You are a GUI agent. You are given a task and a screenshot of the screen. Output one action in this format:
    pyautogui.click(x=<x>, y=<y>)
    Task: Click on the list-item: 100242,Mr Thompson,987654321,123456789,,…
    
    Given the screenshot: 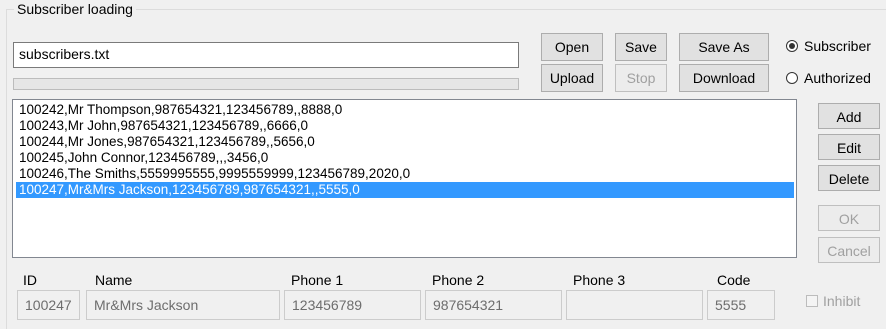 What is the action you would take?
    pyautogui.click(x=405, y=110)
    